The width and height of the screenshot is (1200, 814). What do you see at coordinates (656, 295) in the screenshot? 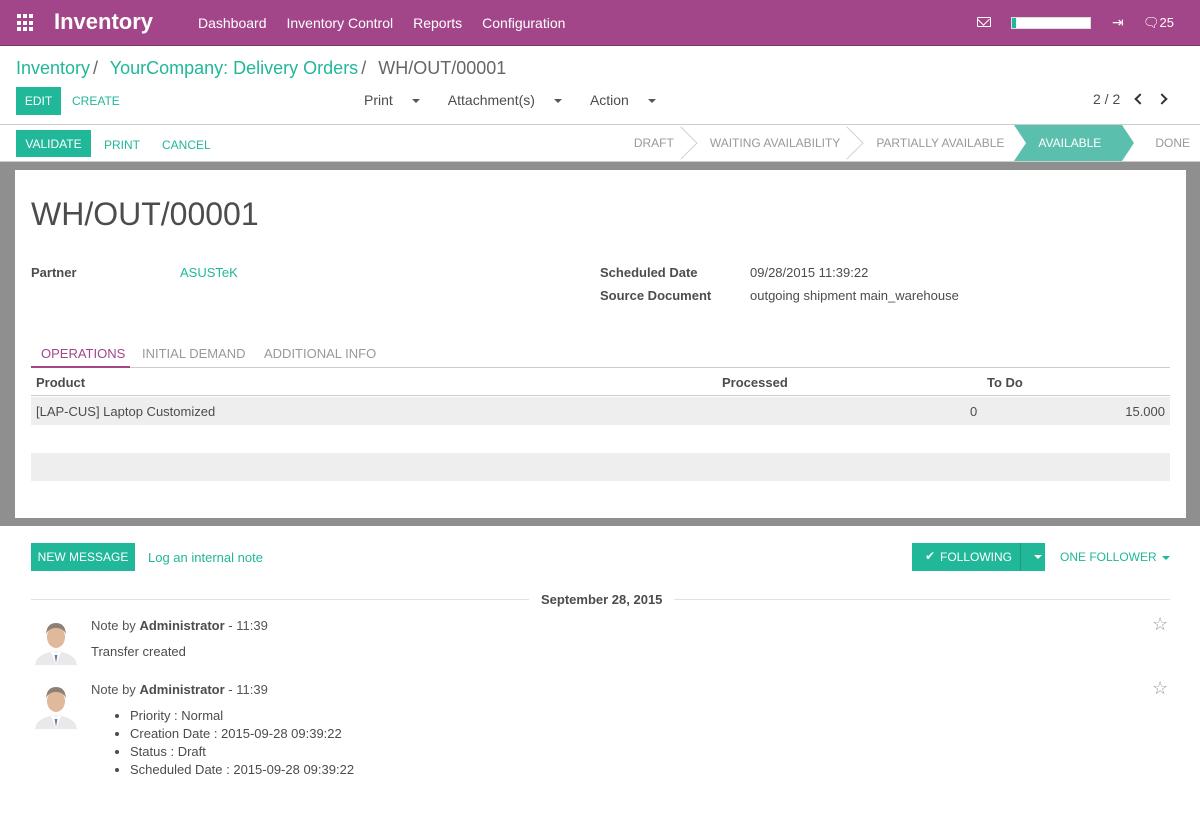
I see `source-document-label: Source Document` at bounding box center [656, 295].